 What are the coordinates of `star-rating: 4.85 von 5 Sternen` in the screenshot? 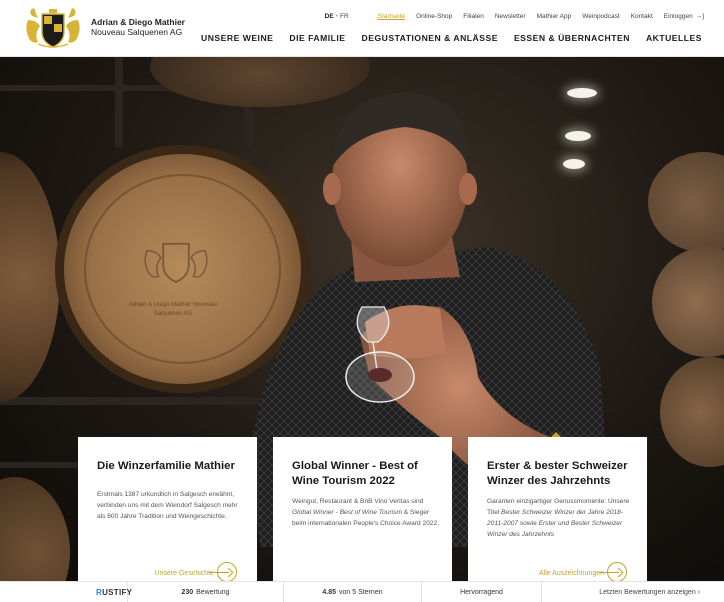 It's located at (353, 591).